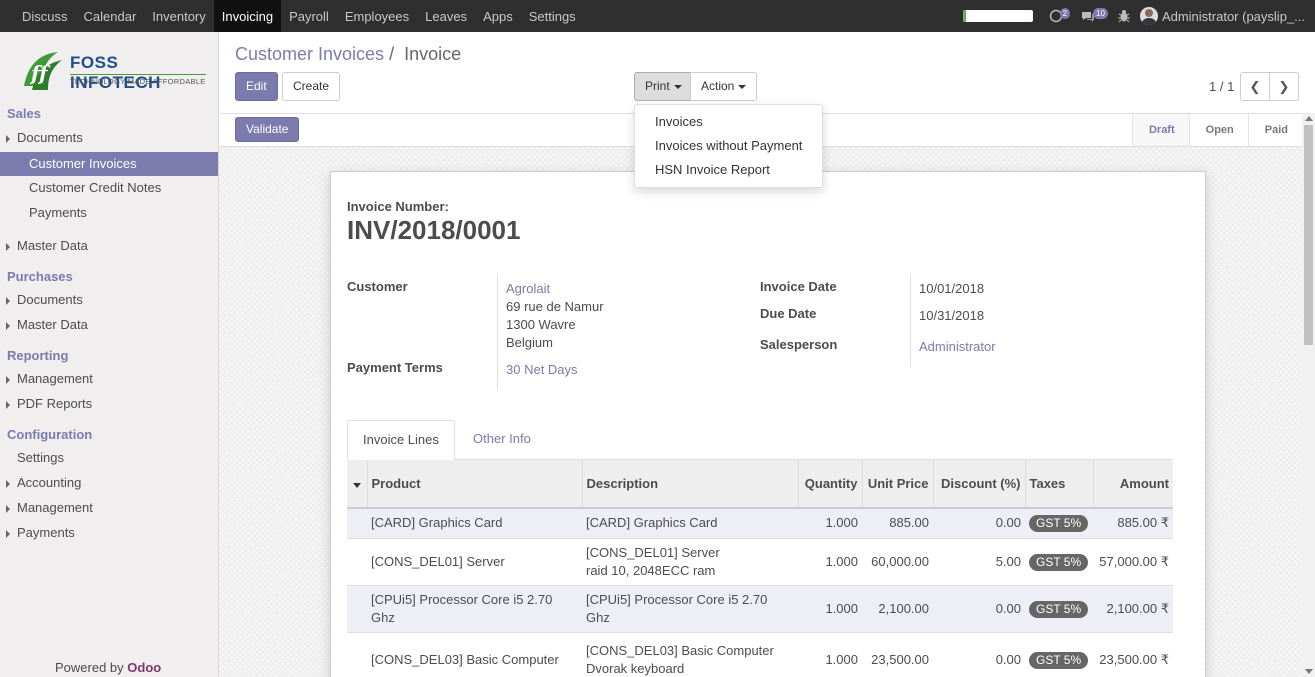 This screenshot has width=1315, height=677. I want to click on sidebar-item-purchases-master-data: Master Data, so click(109, 325).